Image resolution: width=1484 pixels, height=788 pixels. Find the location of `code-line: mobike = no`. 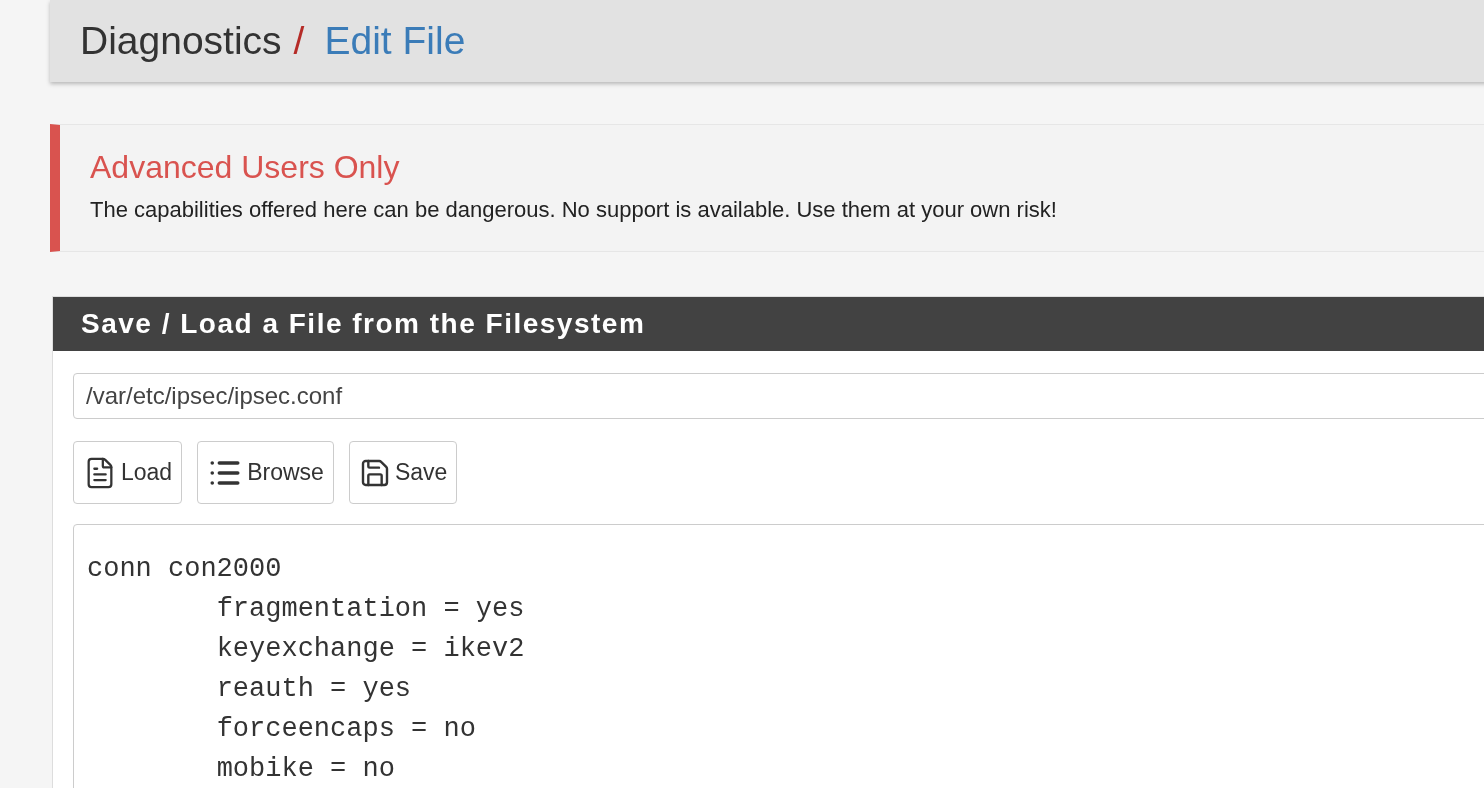

code-line: mobike = no is located at coordinates (305, 769).